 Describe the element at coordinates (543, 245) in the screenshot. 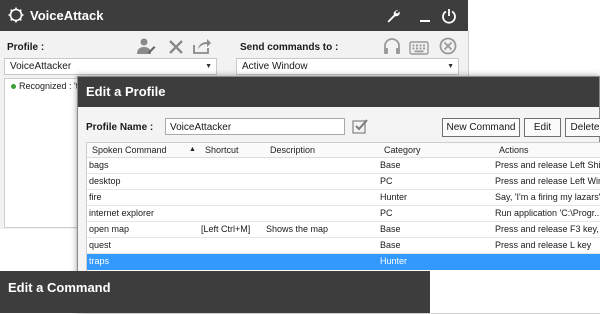

I see `cell-actions: Press and release L key` at that location.